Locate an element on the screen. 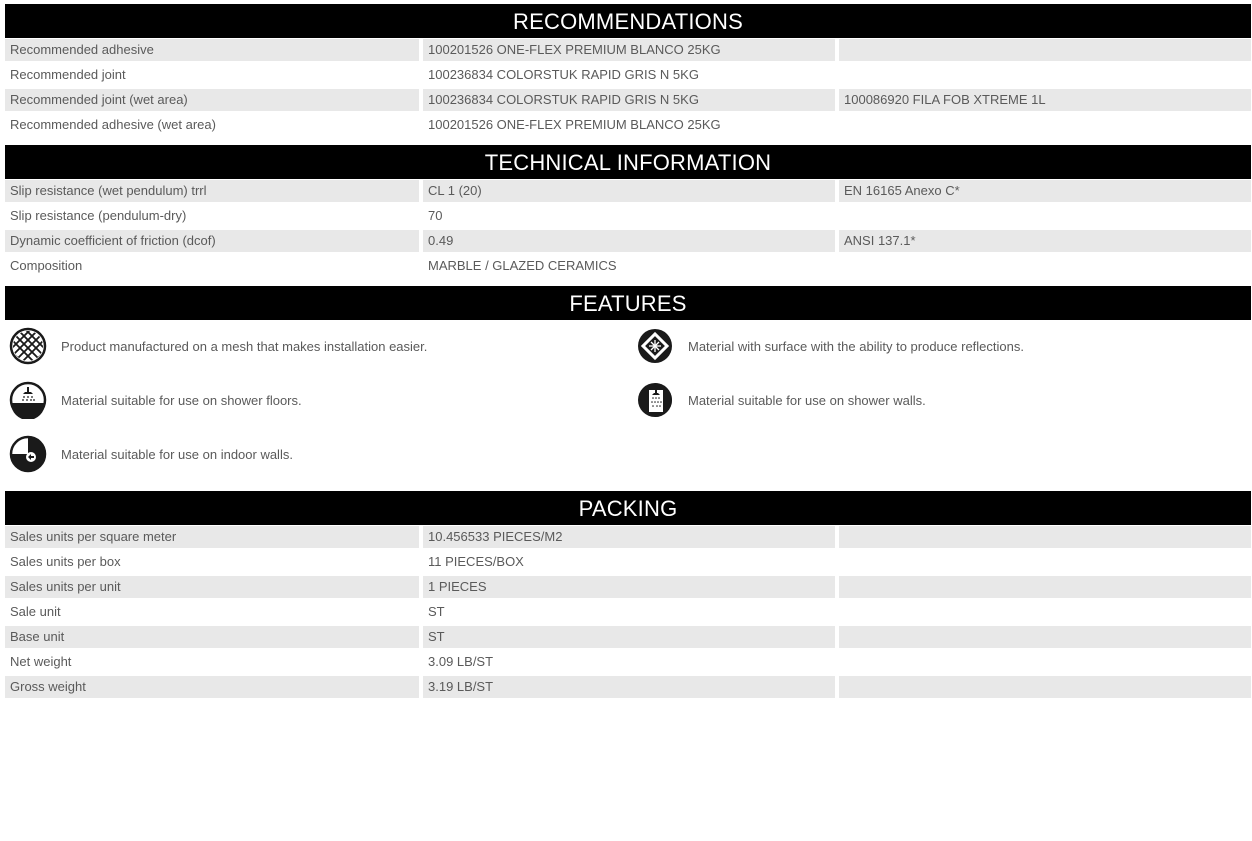 The width and height of the screenshot is (1252, 841). table-row: Base unit ST is located at coordinates (628, 637).